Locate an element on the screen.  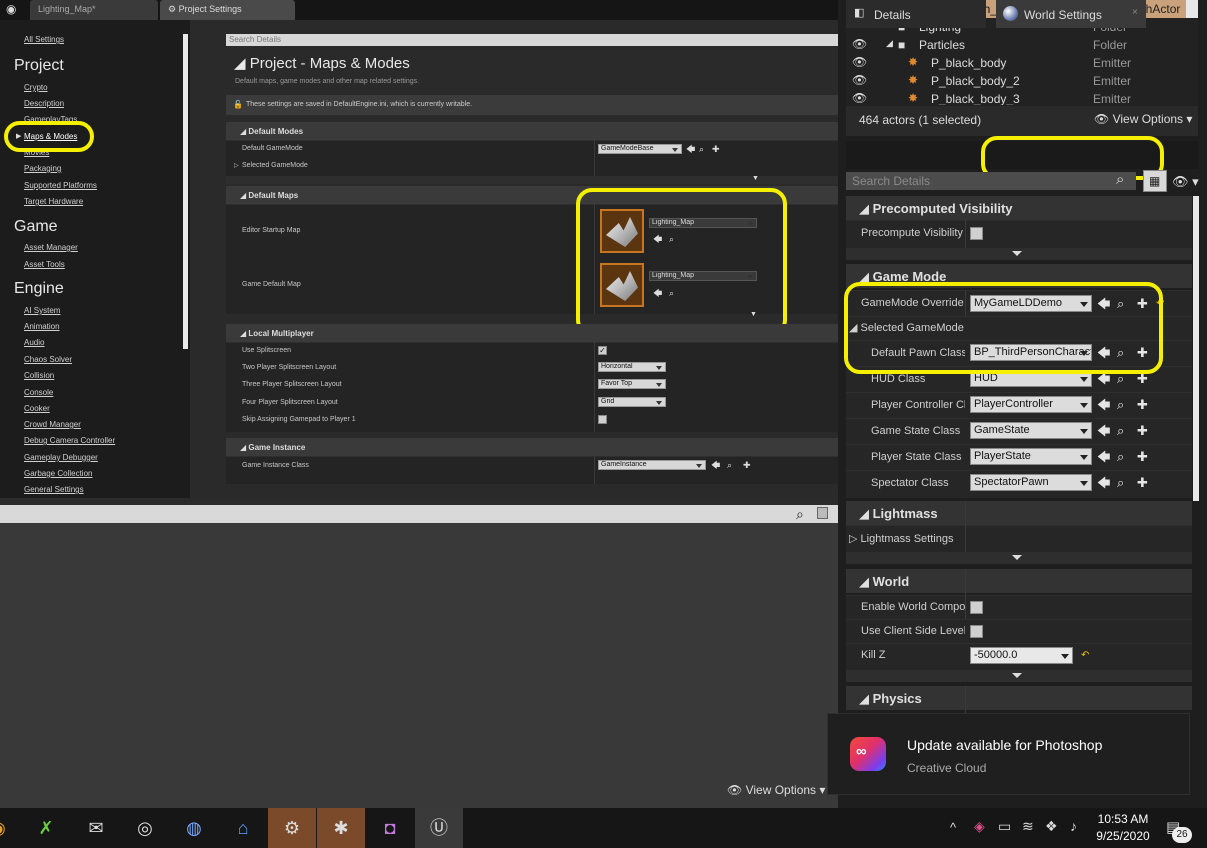
outliner-scrollbar is located at coordinates (1192, 9).